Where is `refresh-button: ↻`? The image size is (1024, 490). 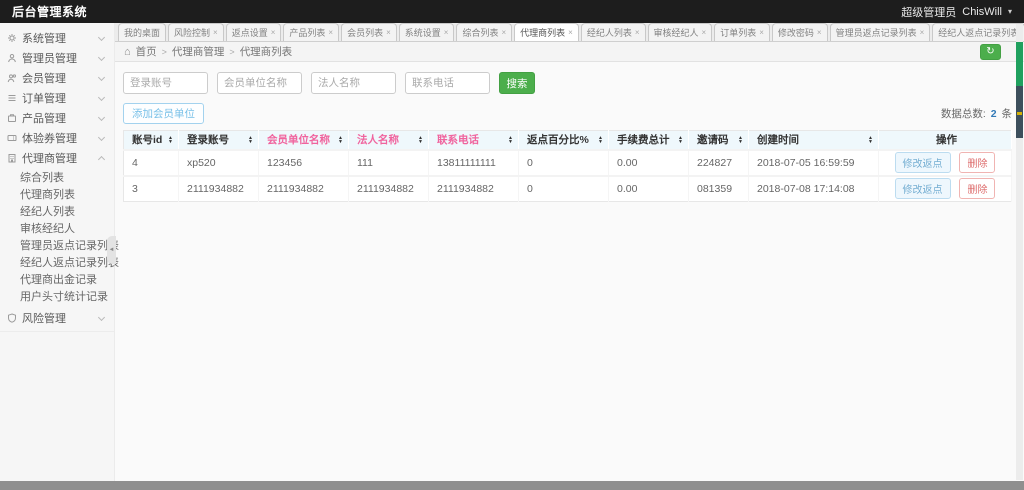 refresh-button: ↻ is located at coordinates (990, 51).